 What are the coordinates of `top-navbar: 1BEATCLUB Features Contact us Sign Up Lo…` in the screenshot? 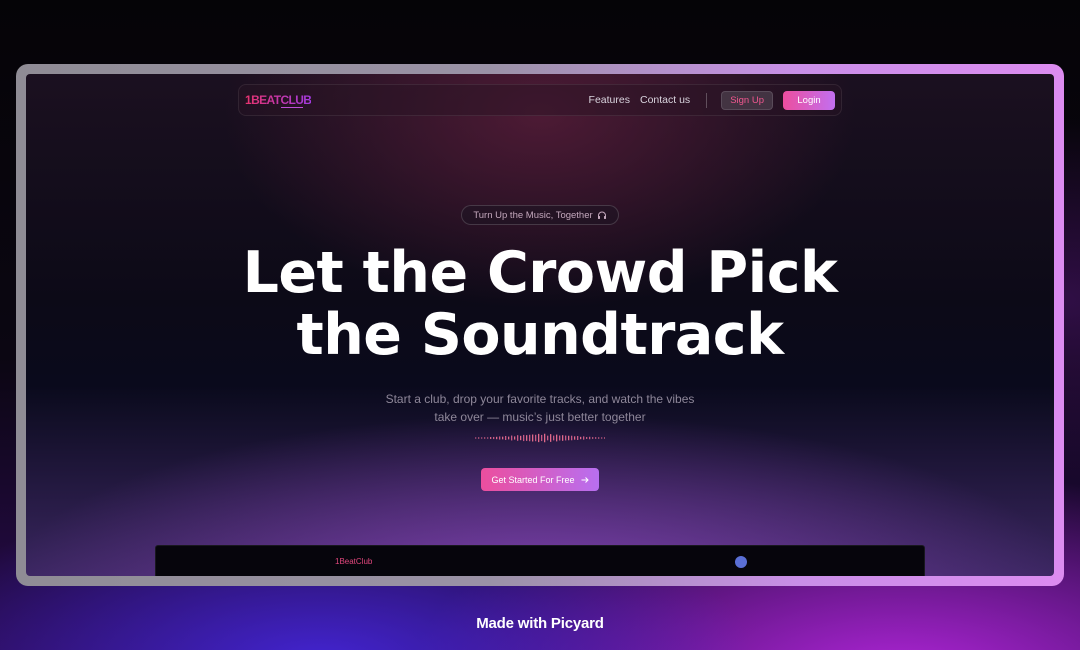 It's located at (540, 100).